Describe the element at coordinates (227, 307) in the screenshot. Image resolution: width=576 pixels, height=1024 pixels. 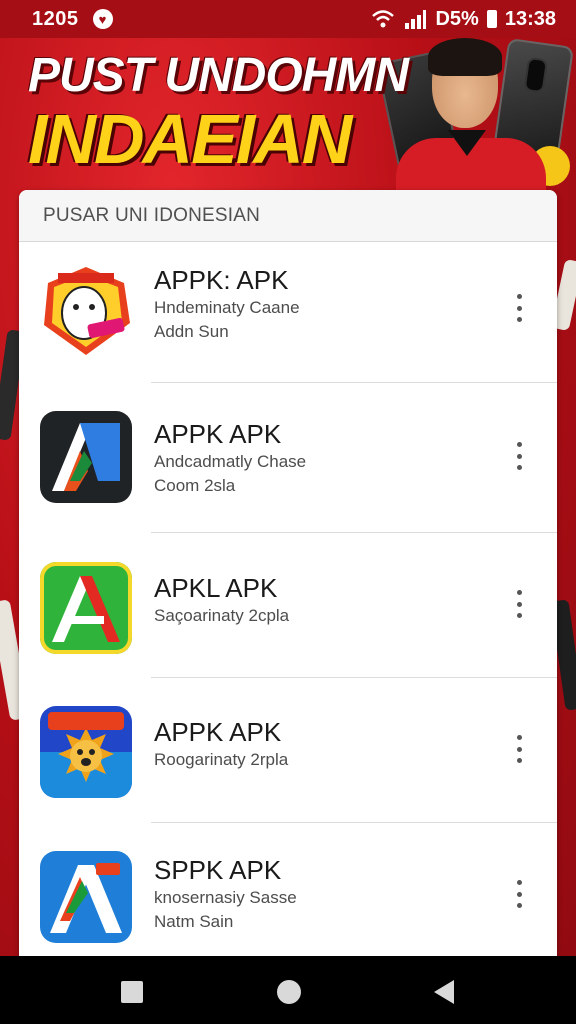
I see `app-desc: Hndeminaty Caane` at that location.